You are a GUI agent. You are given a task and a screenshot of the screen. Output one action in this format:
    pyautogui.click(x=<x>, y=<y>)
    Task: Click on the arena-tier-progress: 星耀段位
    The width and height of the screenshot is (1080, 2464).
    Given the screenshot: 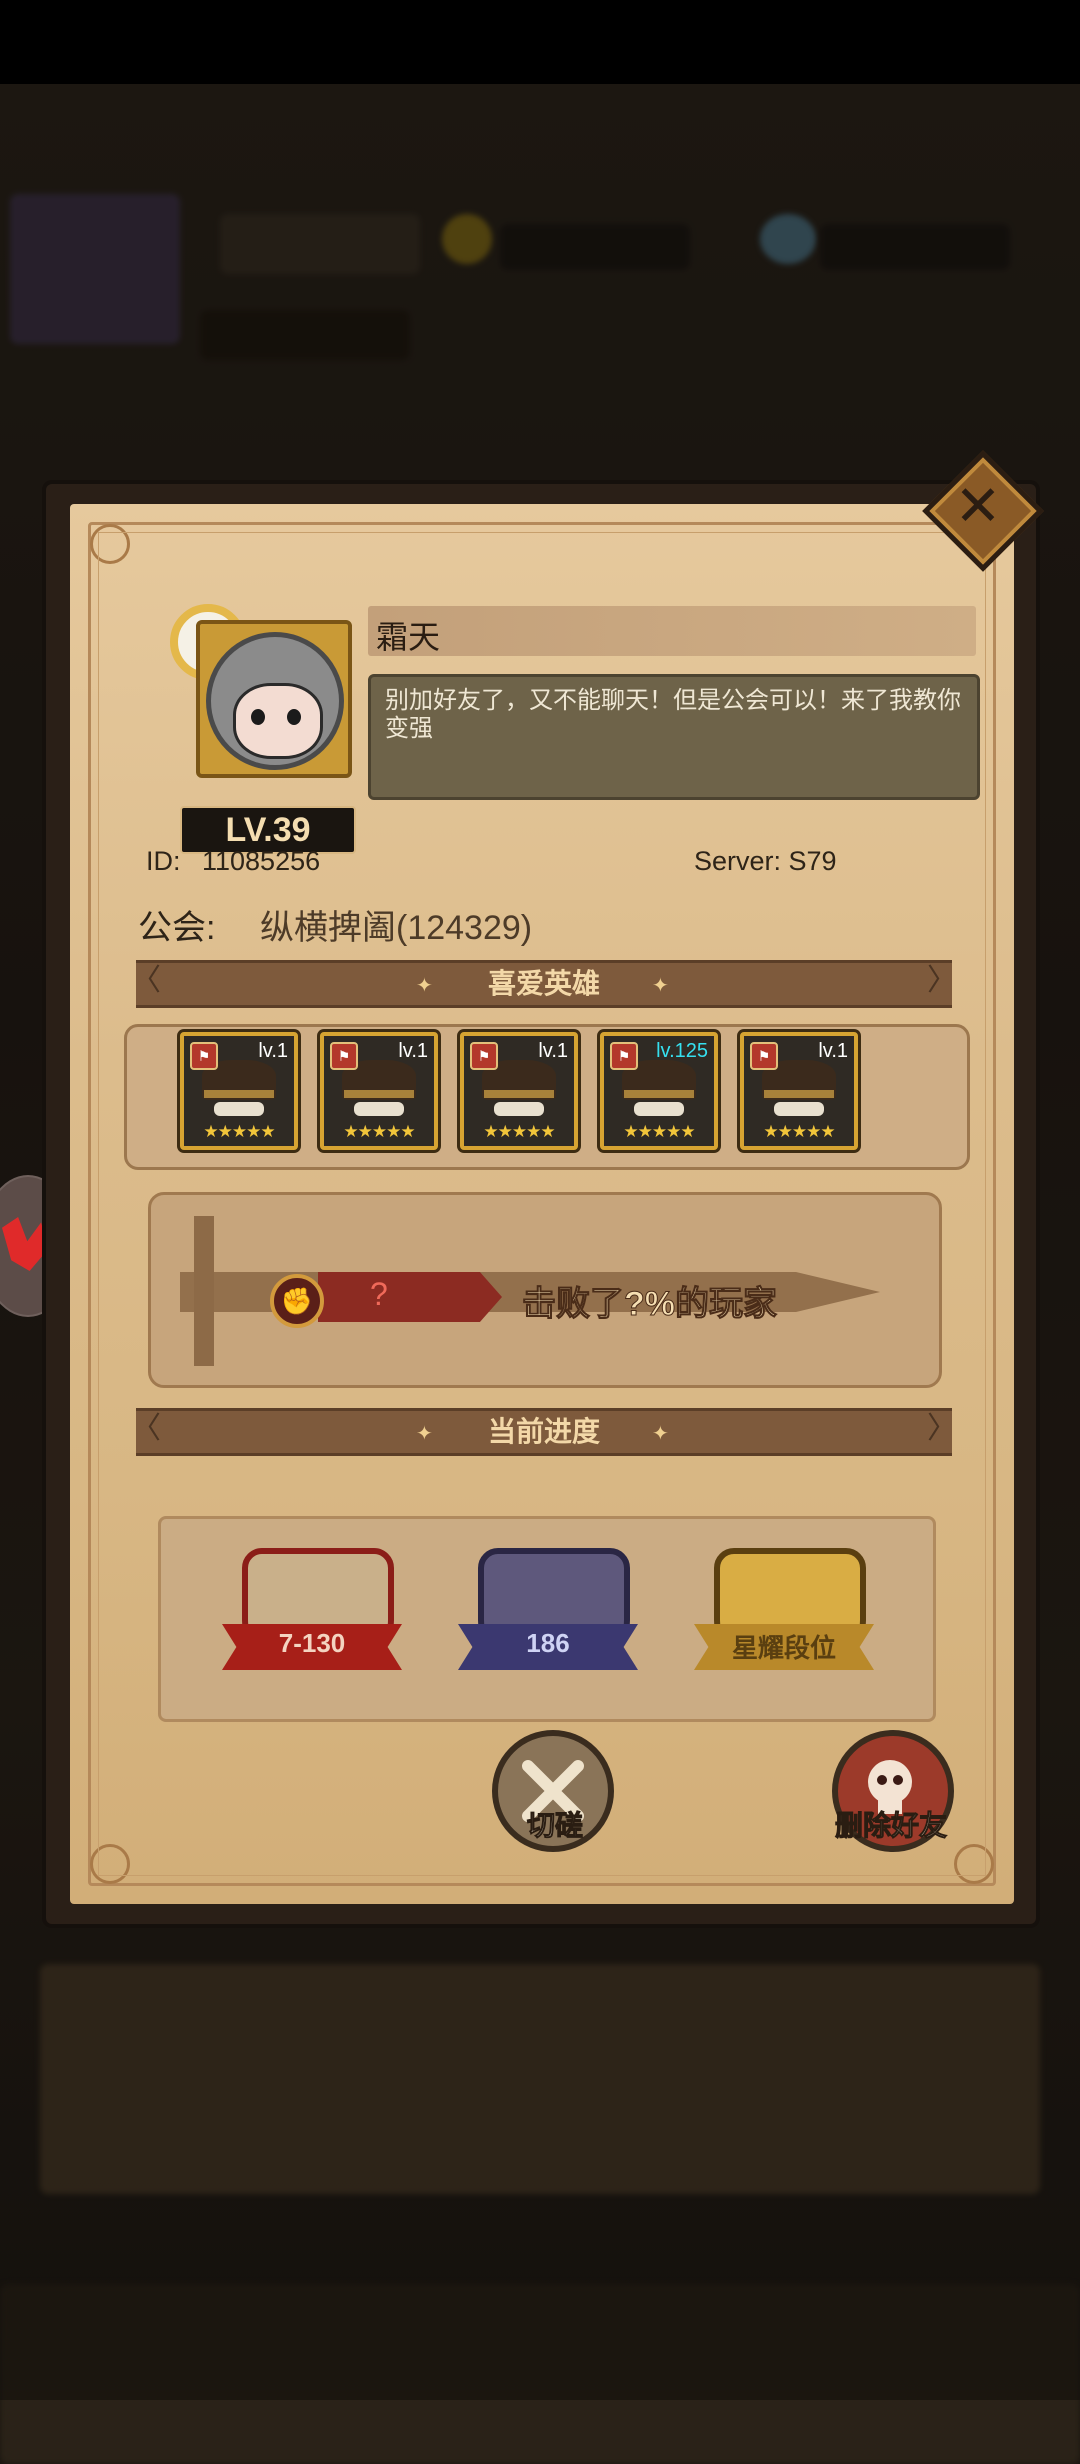 What is the action you would take?
    pyautogui.click(x=784, y=1618)
    